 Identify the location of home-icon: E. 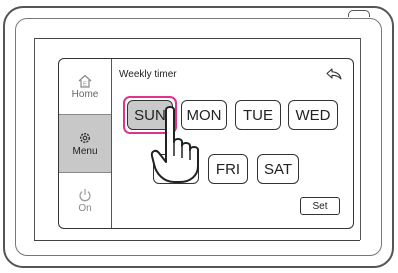
(85, 81).